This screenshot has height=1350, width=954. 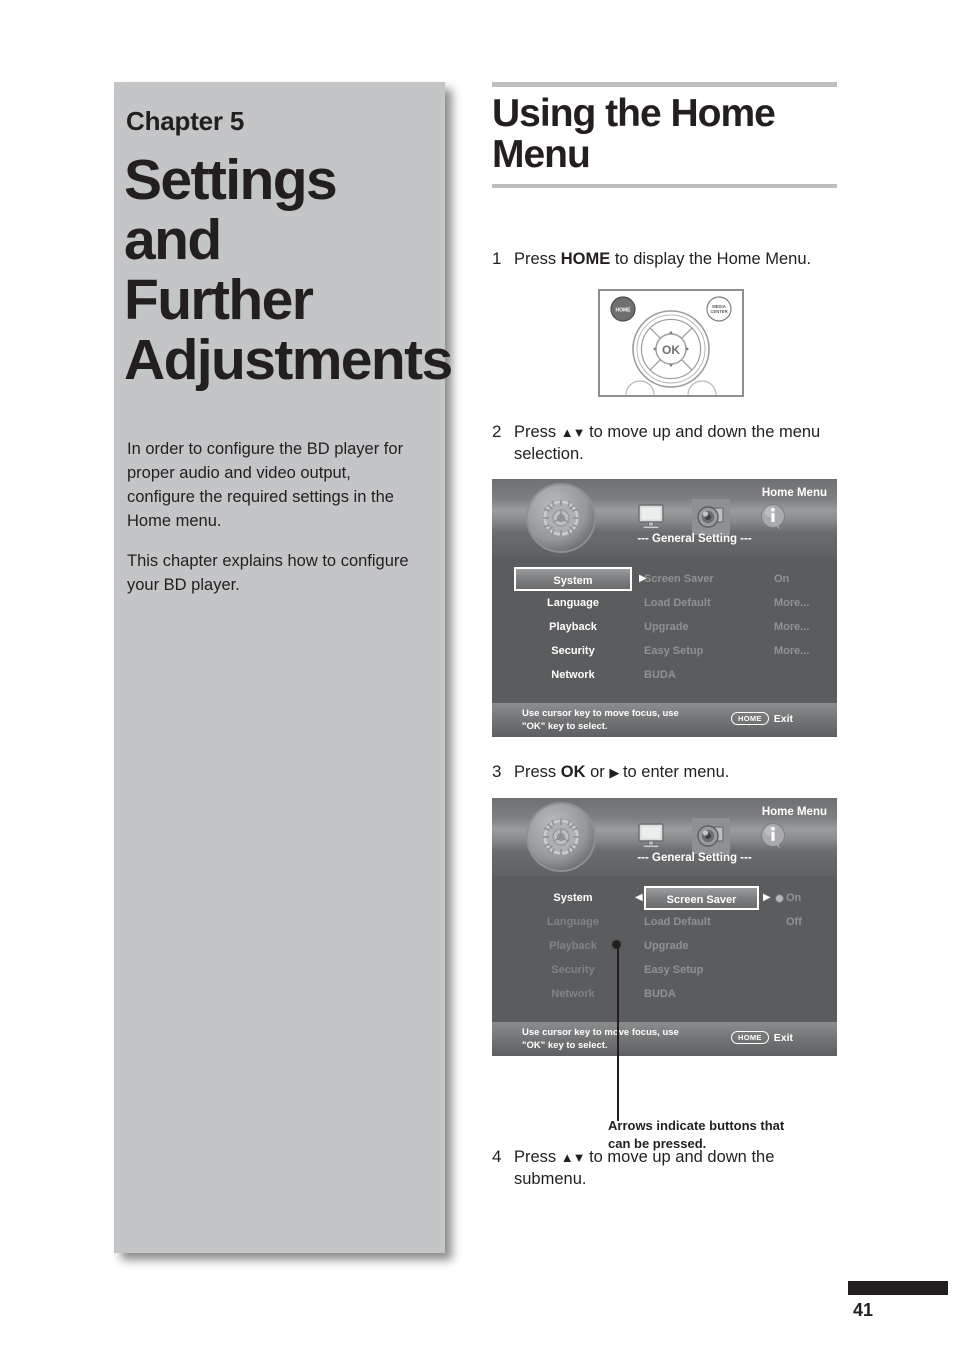 What do you see at coordinates (600, 714) in the screenshot?
I see `menu-1-footer-line-1: Use cursor key to move focus, use` at bounding box center [600, 714].